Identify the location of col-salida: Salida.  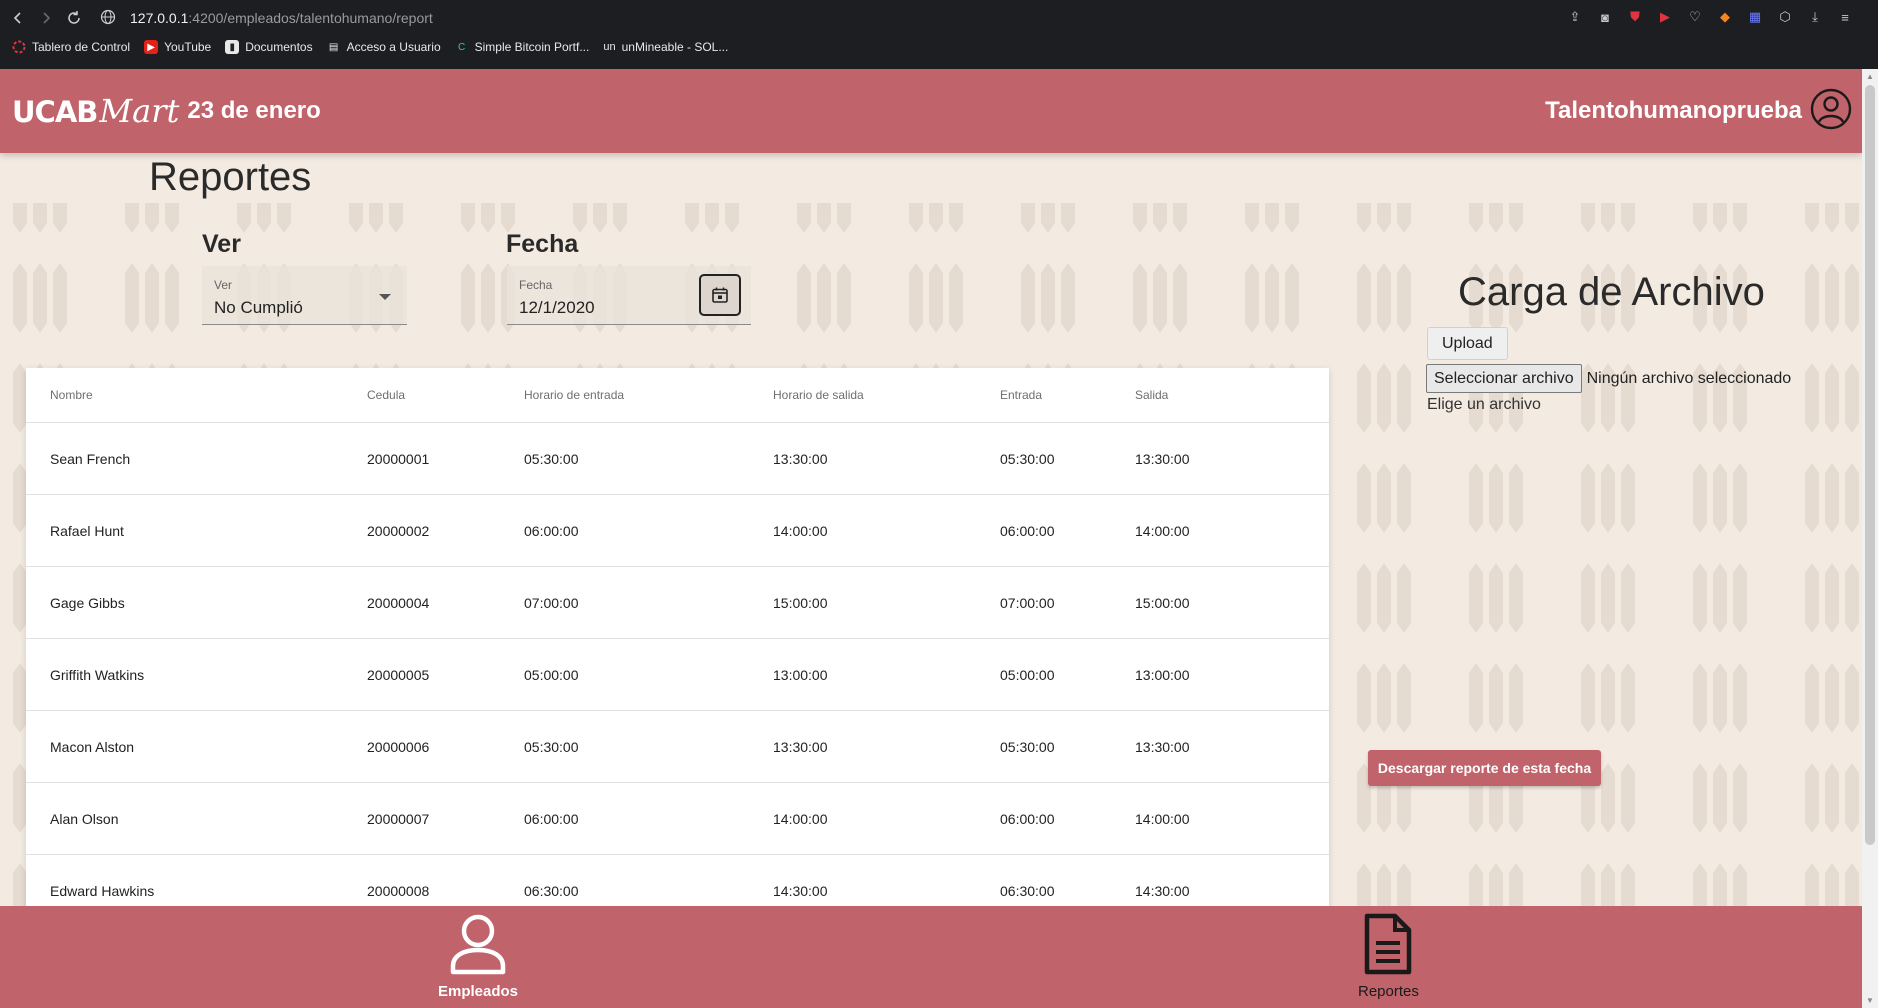
(1151, 395).